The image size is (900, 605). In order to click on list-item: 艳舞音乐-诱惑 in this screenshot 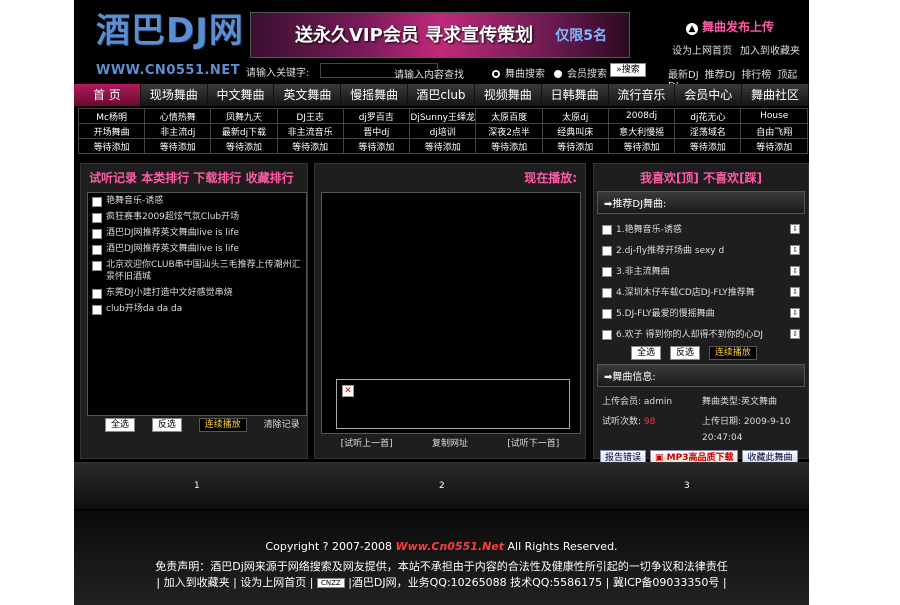, I will do `click(197, 201)`.